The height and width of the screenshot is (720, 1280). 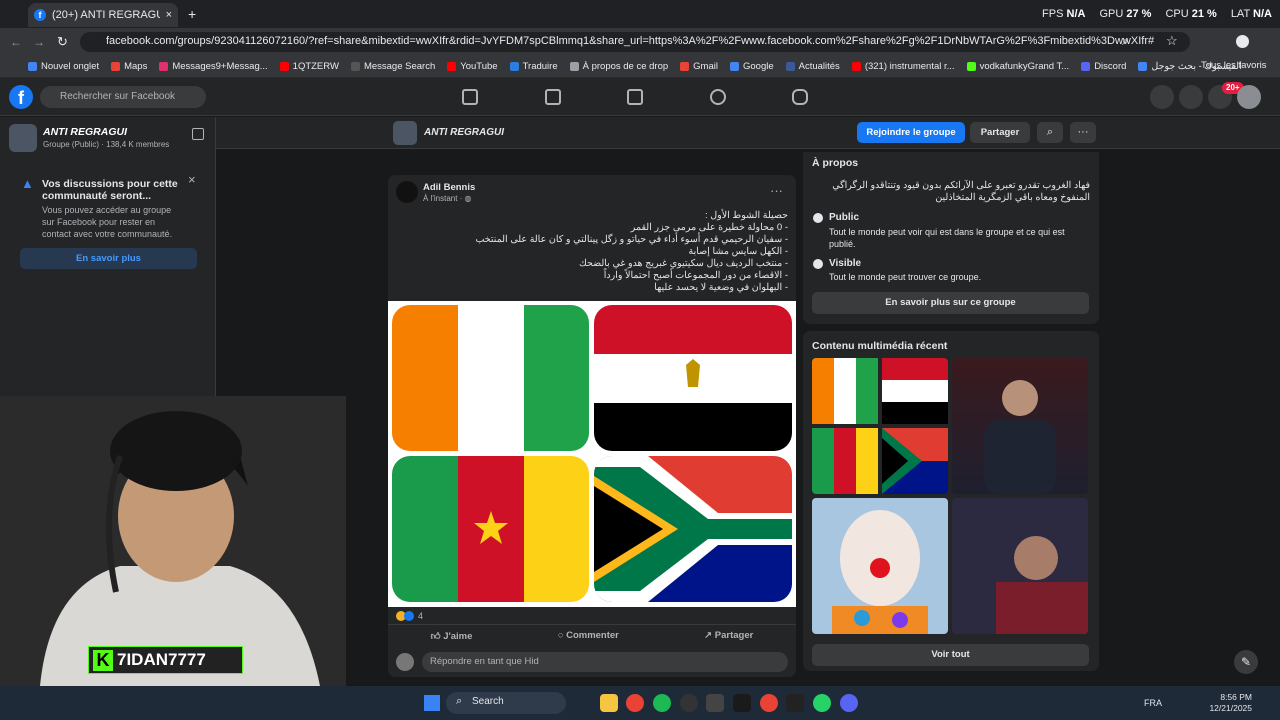 I want to click on bookmark-star-icon: ☆, so click(x=1172, y=41).